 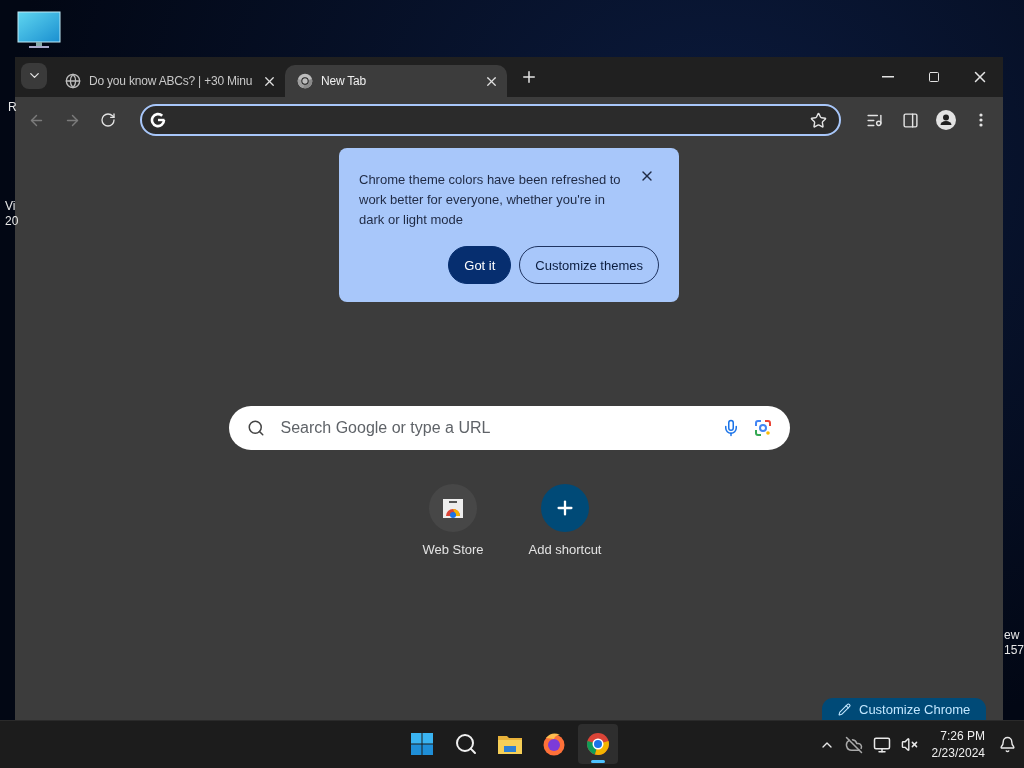 I want to click on desktop-icon-label: 157, so click(x=1014, y=650).